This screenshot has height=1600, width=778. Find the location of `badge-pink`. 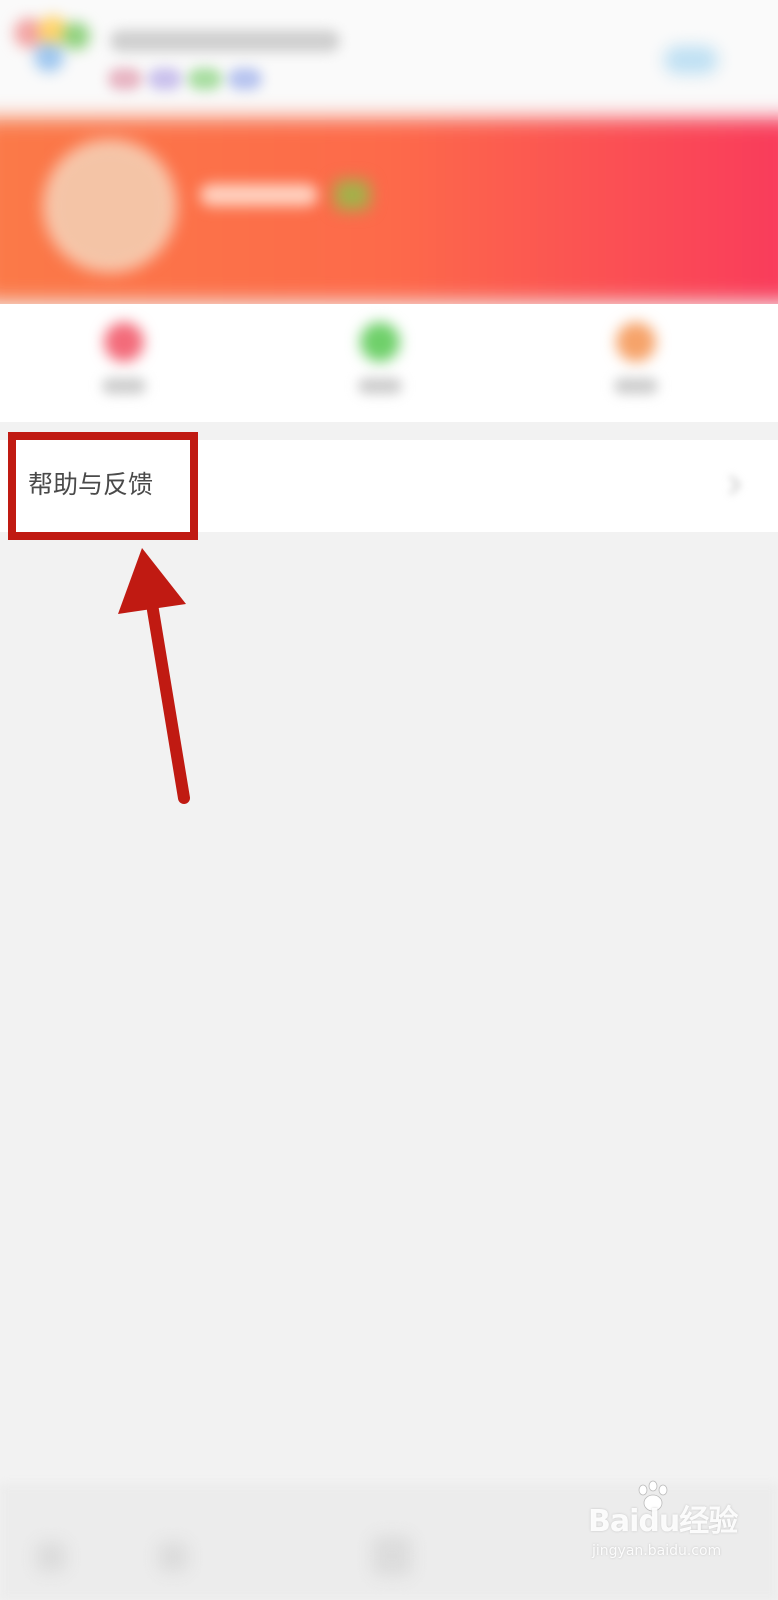

badge-pink is located at coordinates (125, 79).